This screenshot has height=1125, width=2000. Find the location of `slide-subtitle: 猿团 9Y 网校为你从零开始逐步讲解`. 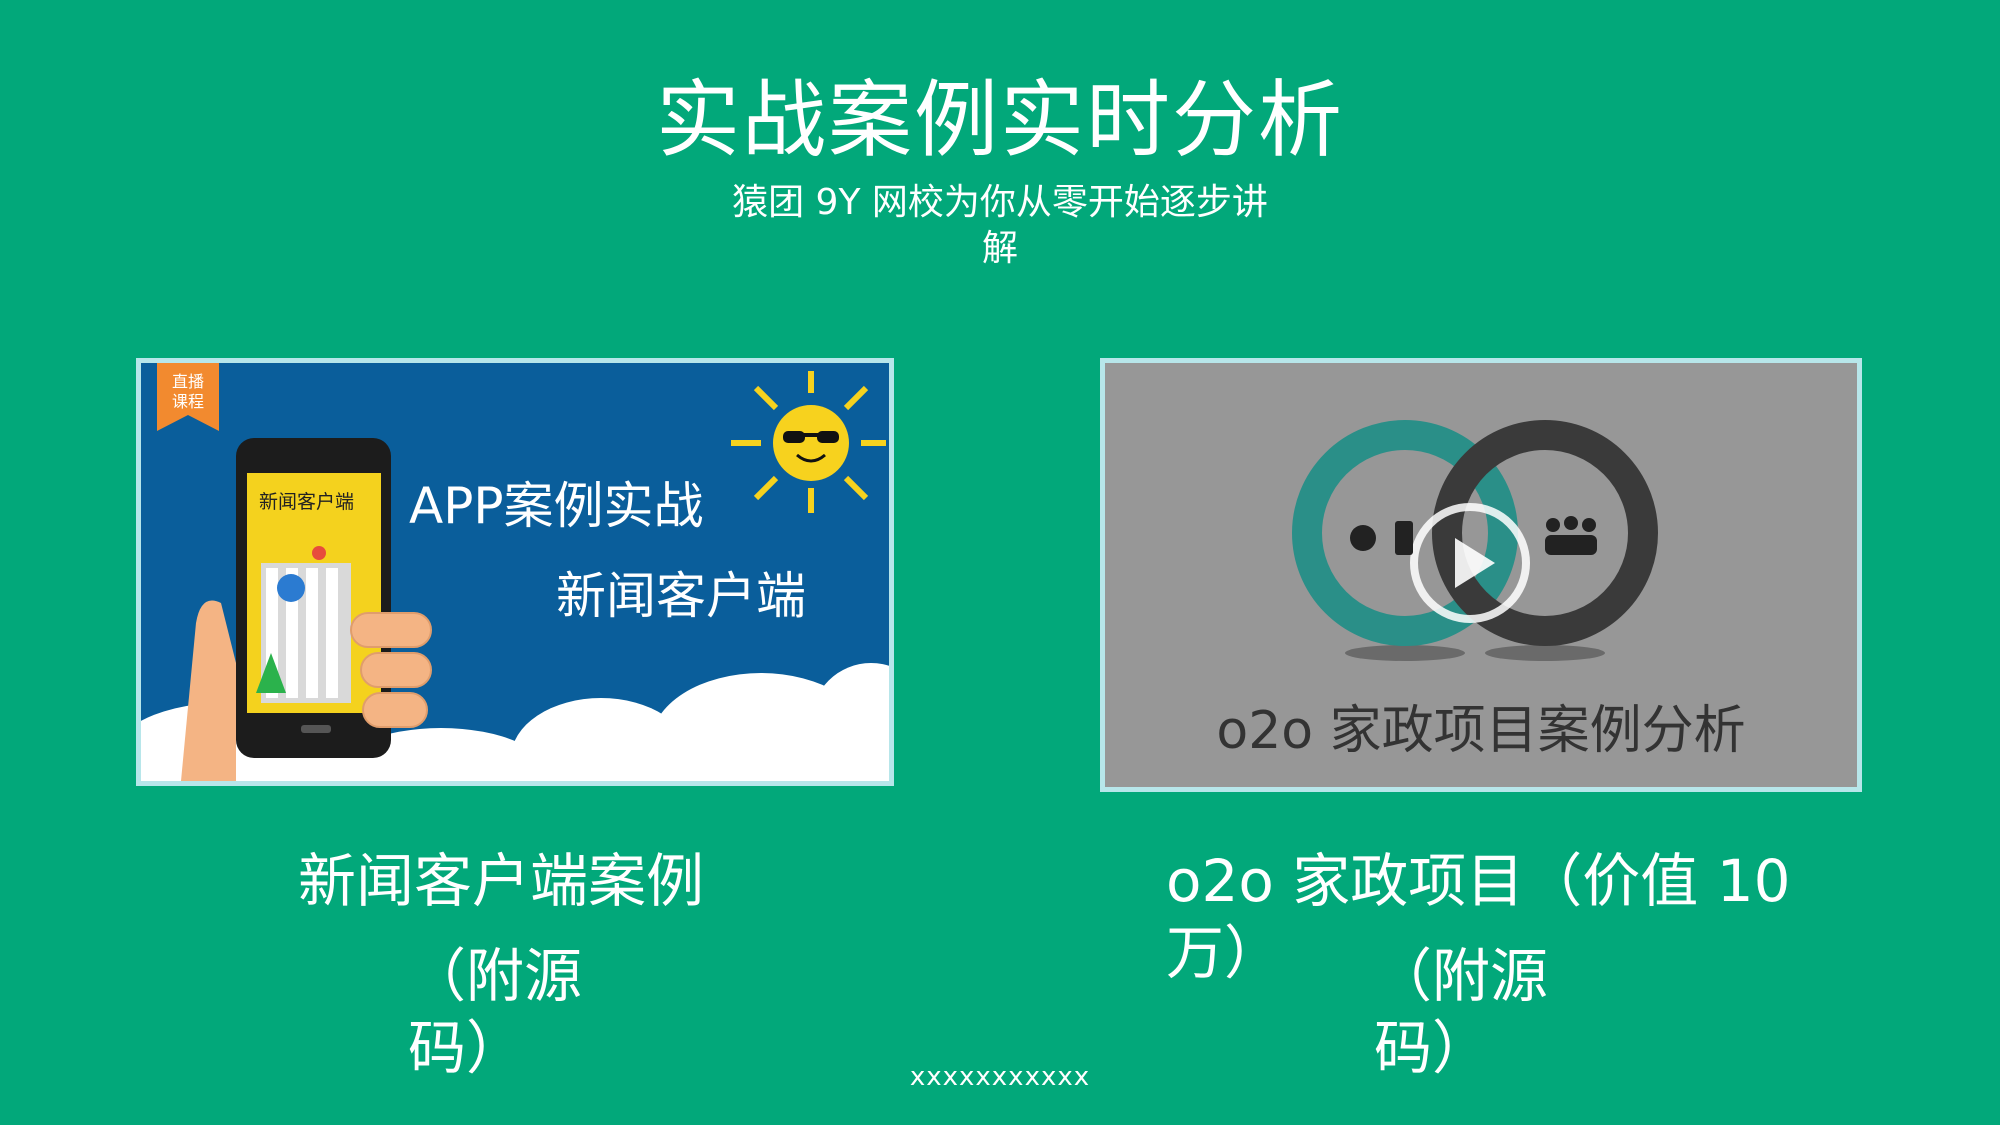

slide-subtitle: 猿团 9Y 网校为你从零开始逐步讲解 is located at coordinates (1000, 225).